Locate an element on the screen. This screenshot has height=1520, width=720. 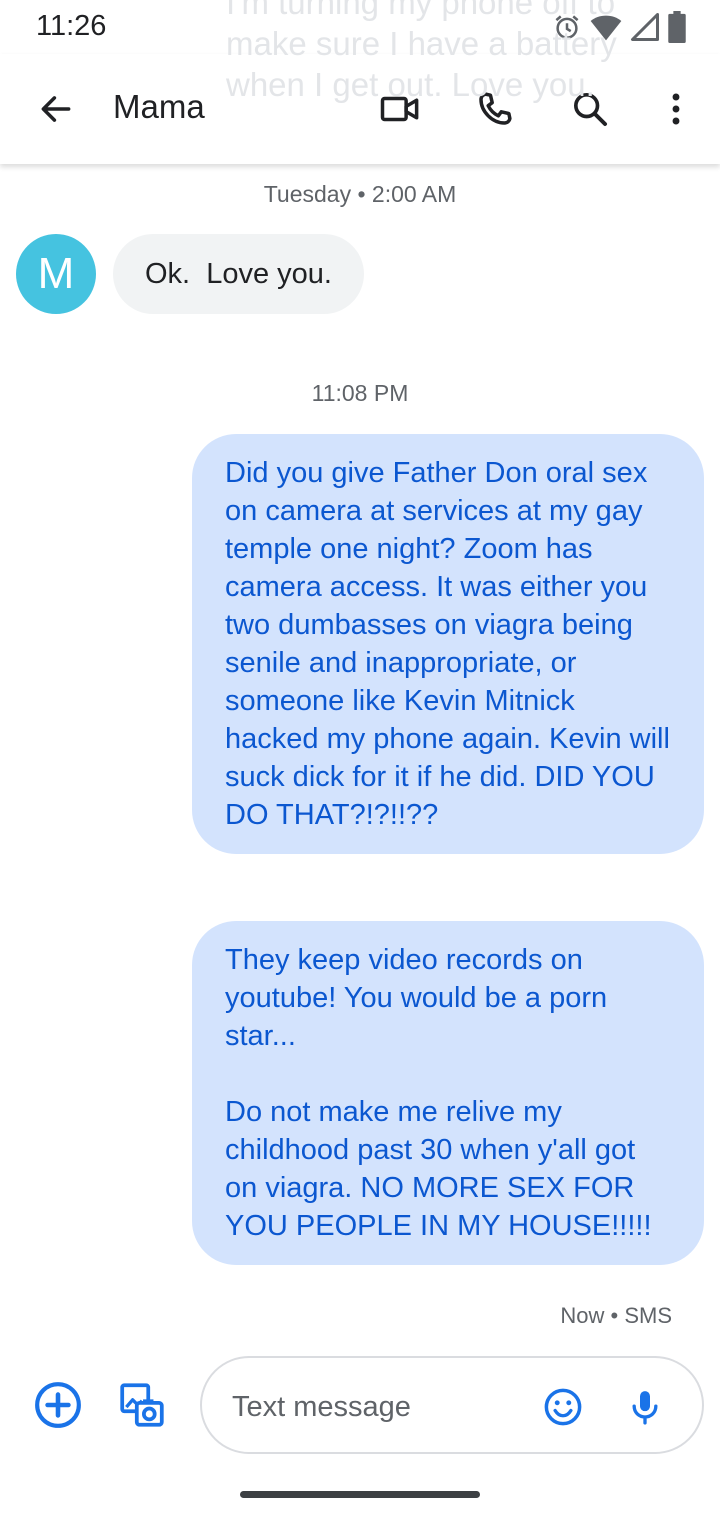
text-message-input is located at coordinates (377, 1407).